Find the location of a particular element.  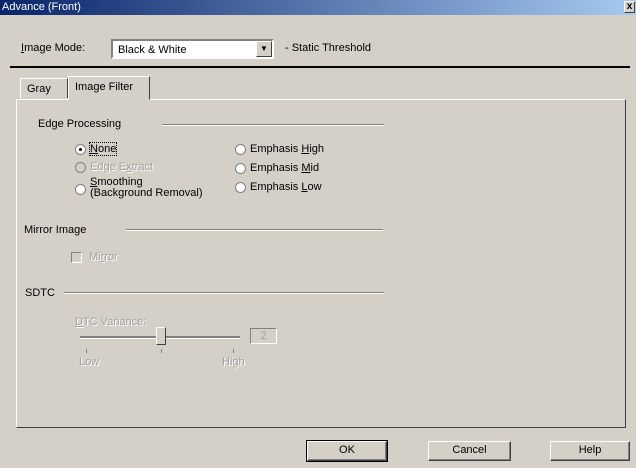

slider-low-label: Low is located at coordinates (89, 362).